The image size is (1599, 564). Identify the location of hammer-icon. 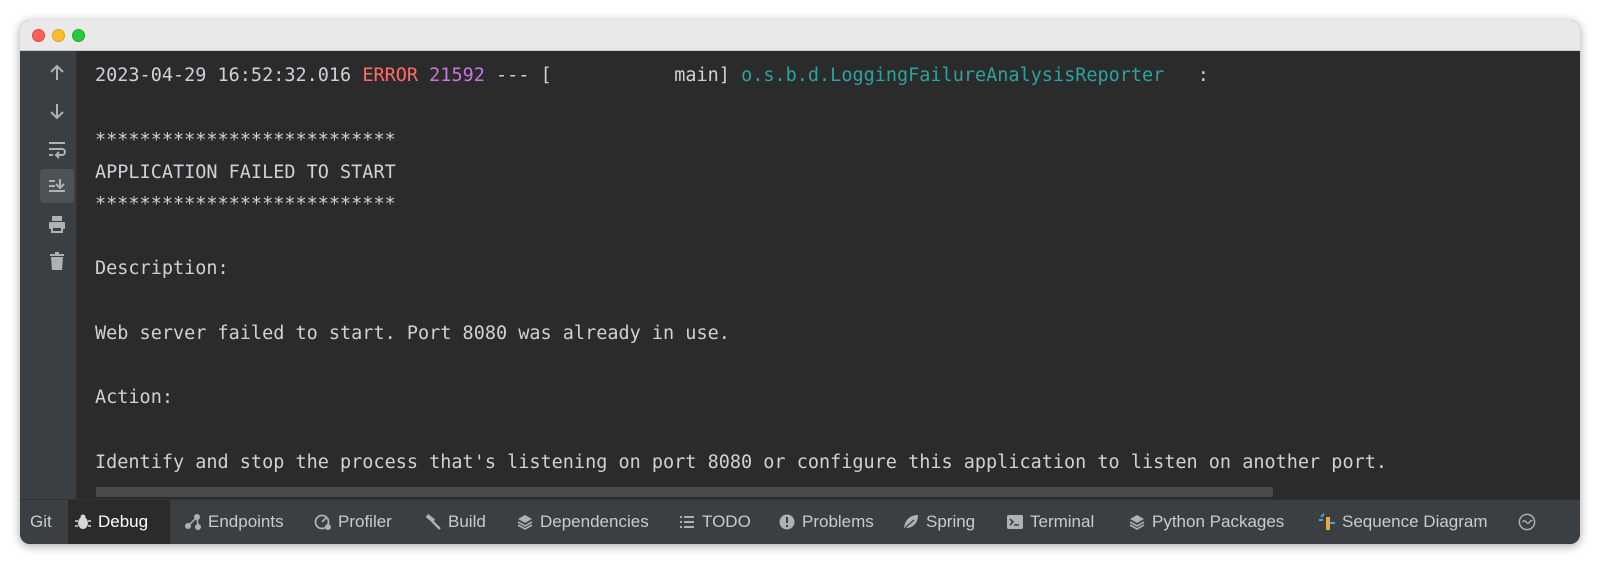
(433, 521).